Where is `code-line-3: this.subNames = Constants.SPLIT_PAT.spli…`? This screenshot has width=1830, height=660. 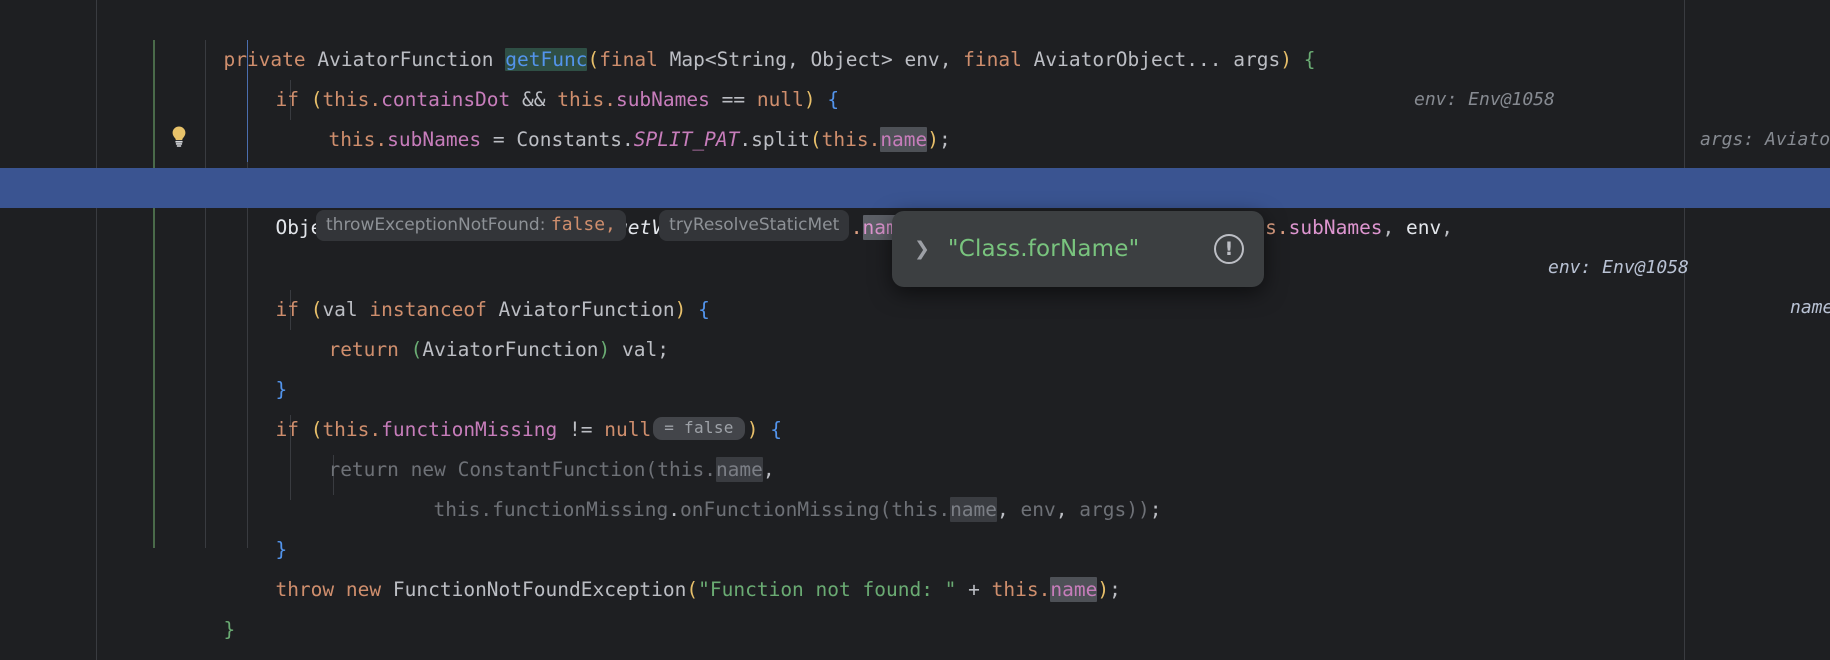 code-line-3: this.subNames = Constants.SPLIT_PAT.spli… is located at coordinates (915, 116).